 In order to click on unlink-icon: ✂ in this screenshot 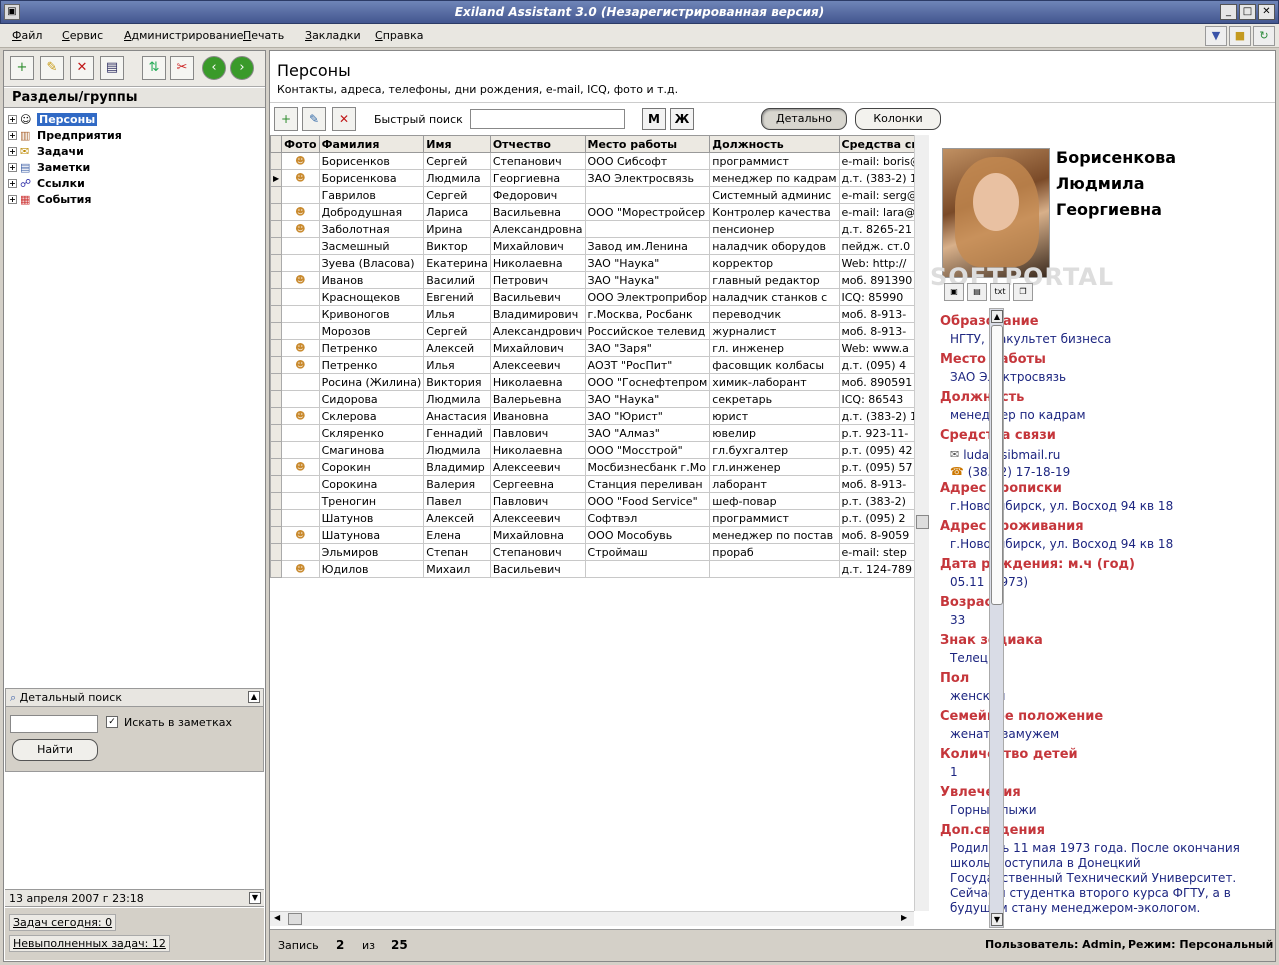, I will do `click(182, 68)`.